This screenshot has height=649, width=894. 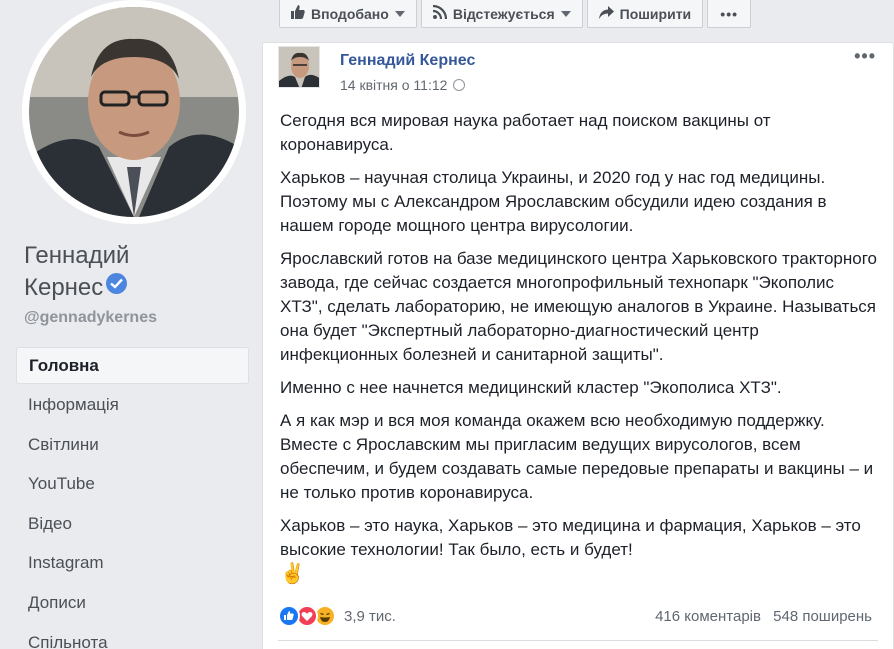 What do you see at coordinates (132, 564) in the screenshot?
I see `nav-item-instagram: Instagram` at bounding box center [132, 564].